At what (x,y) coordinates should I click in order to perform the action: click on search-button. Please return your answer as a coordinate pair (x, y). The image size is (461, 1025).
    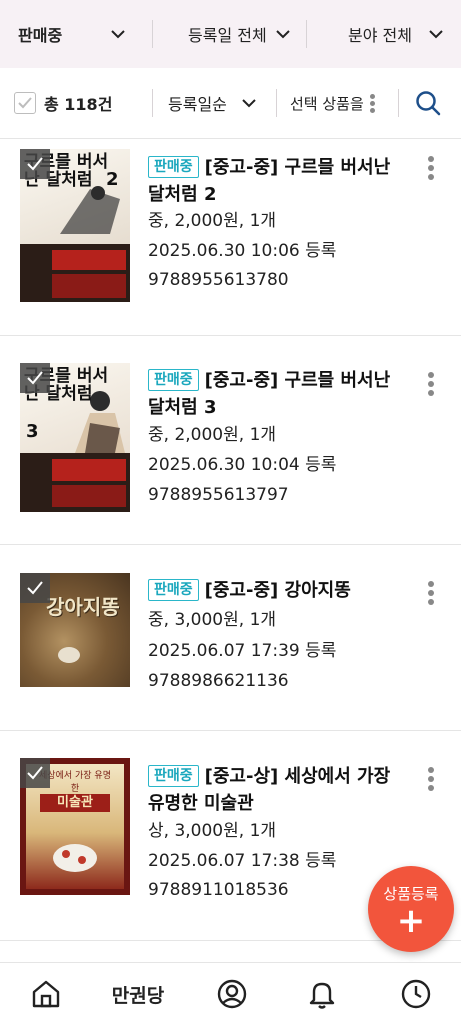
    Looking at the image, I should click on (428, 103).